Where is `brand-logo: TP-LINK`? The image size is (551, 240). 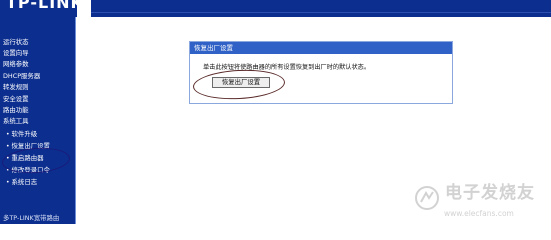 brand-logo: TP-LINK is located at coordinates (45, 6).